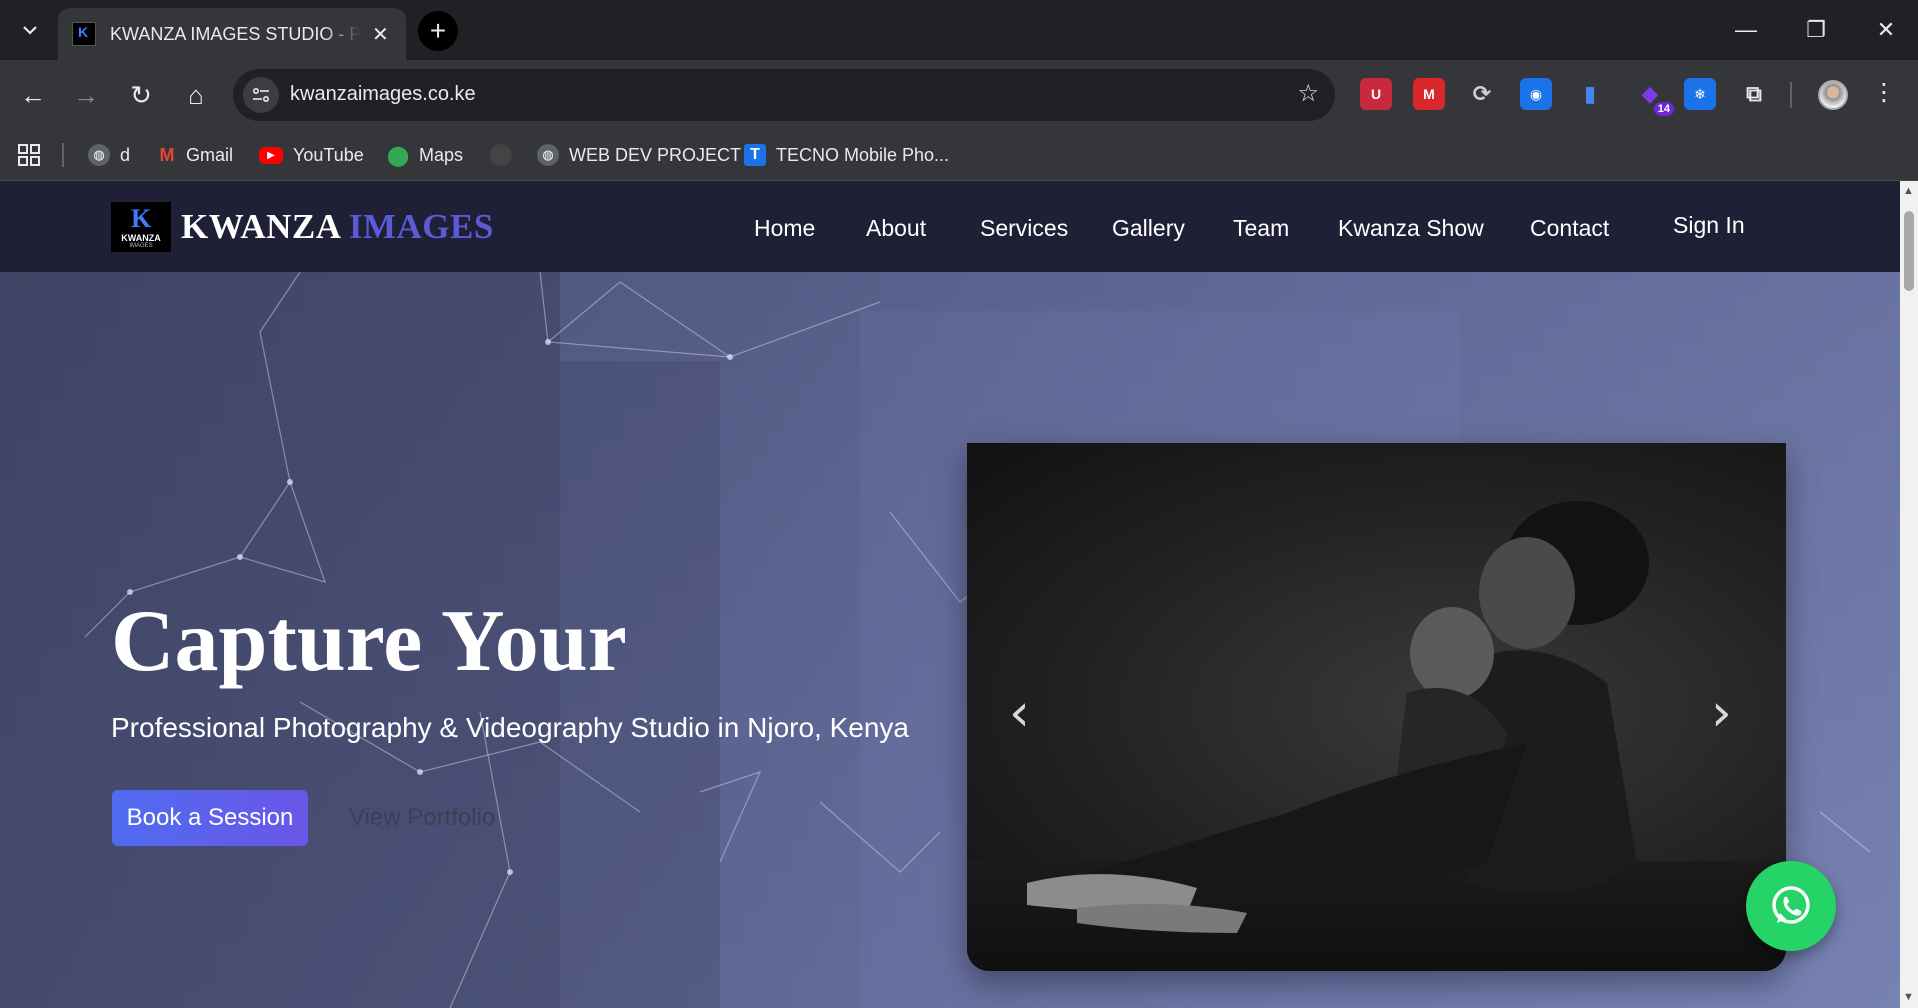  I want to click on brand-name: KWANZA IMAGES, so click(337, 227).